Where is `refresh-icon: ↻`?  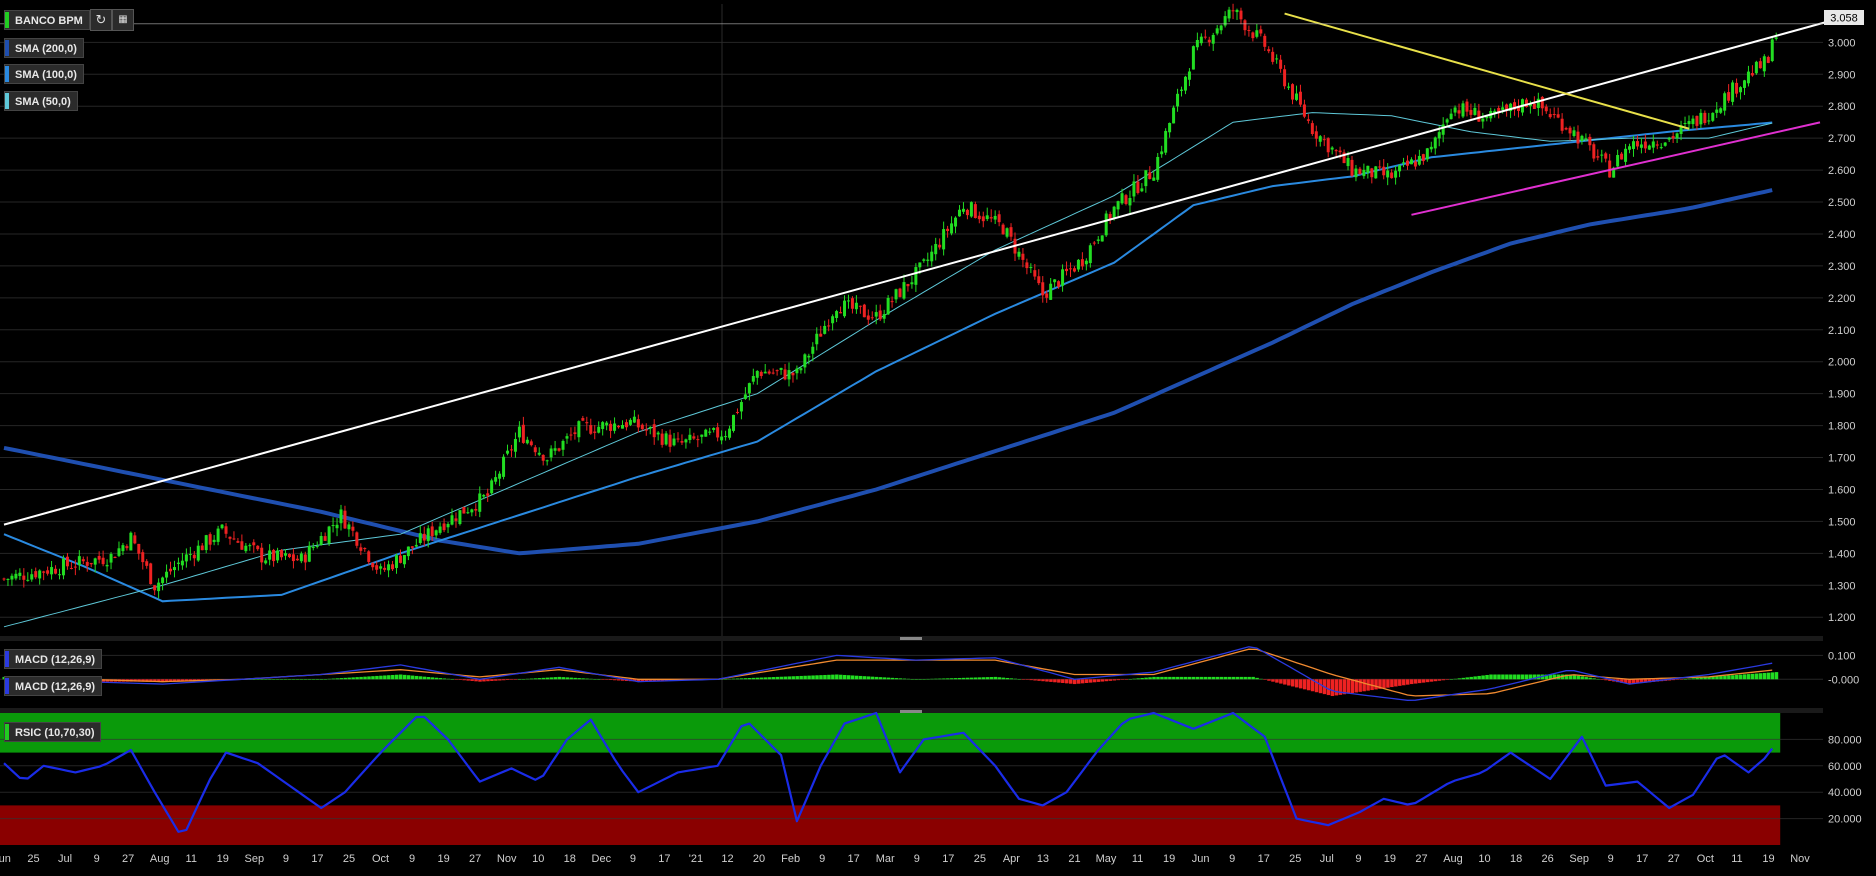
refresh-icon: ↻ is located at coordinates (101, 20).